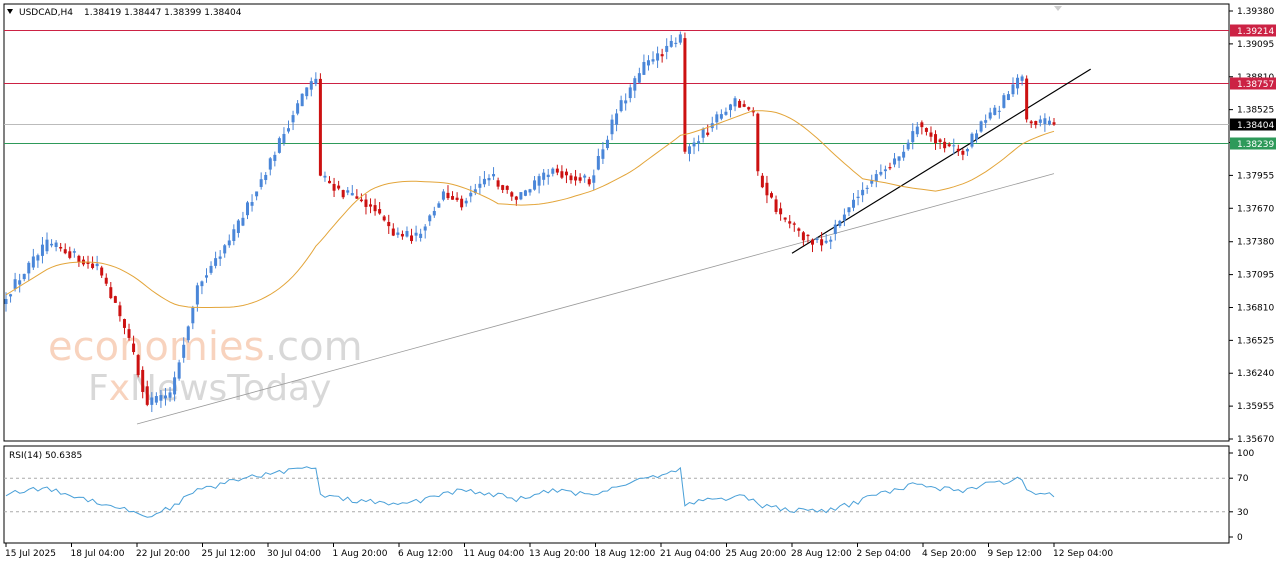 This screenshot has width=1280, height=567. What do you see at coordinates (756, 554) in the screenshot?
I see `time-tick-label: 25 Aug 20:00` at bounding box center [756, 554].